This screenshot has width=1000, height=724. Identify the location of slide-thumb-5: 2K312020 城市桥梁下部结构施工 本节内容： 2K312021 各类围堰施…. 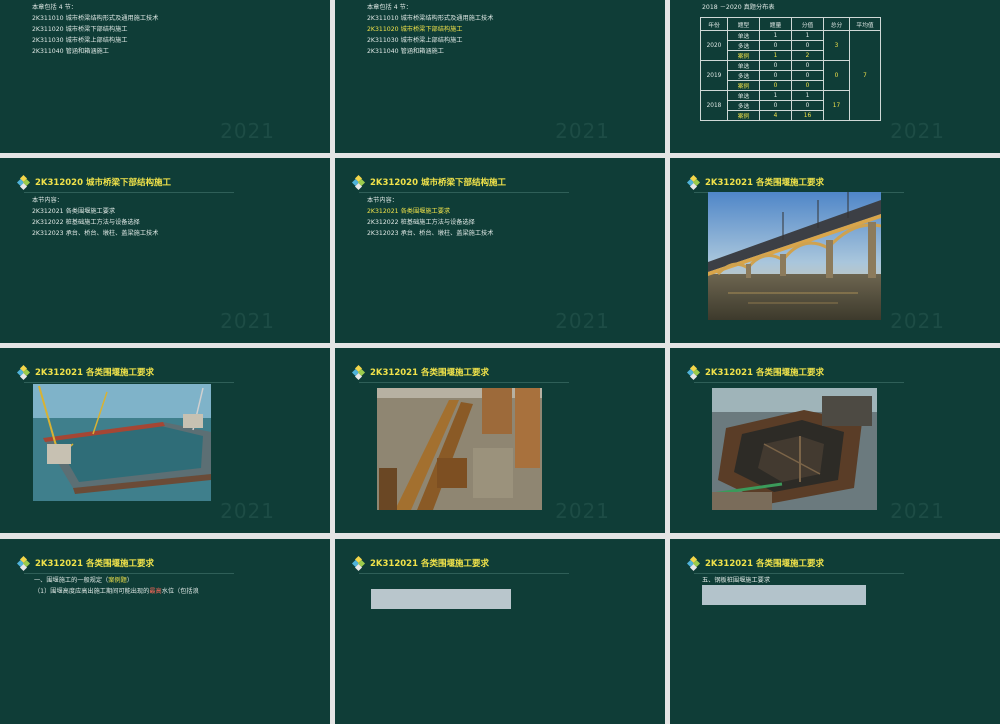
(500, 250).